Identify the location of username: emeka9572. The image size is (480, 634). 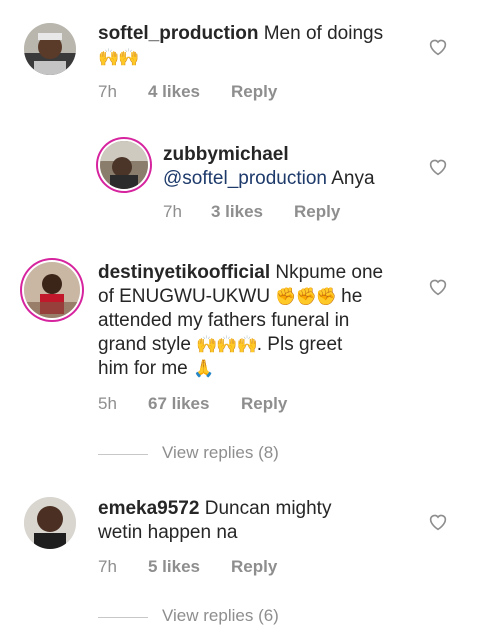
(148, 508).